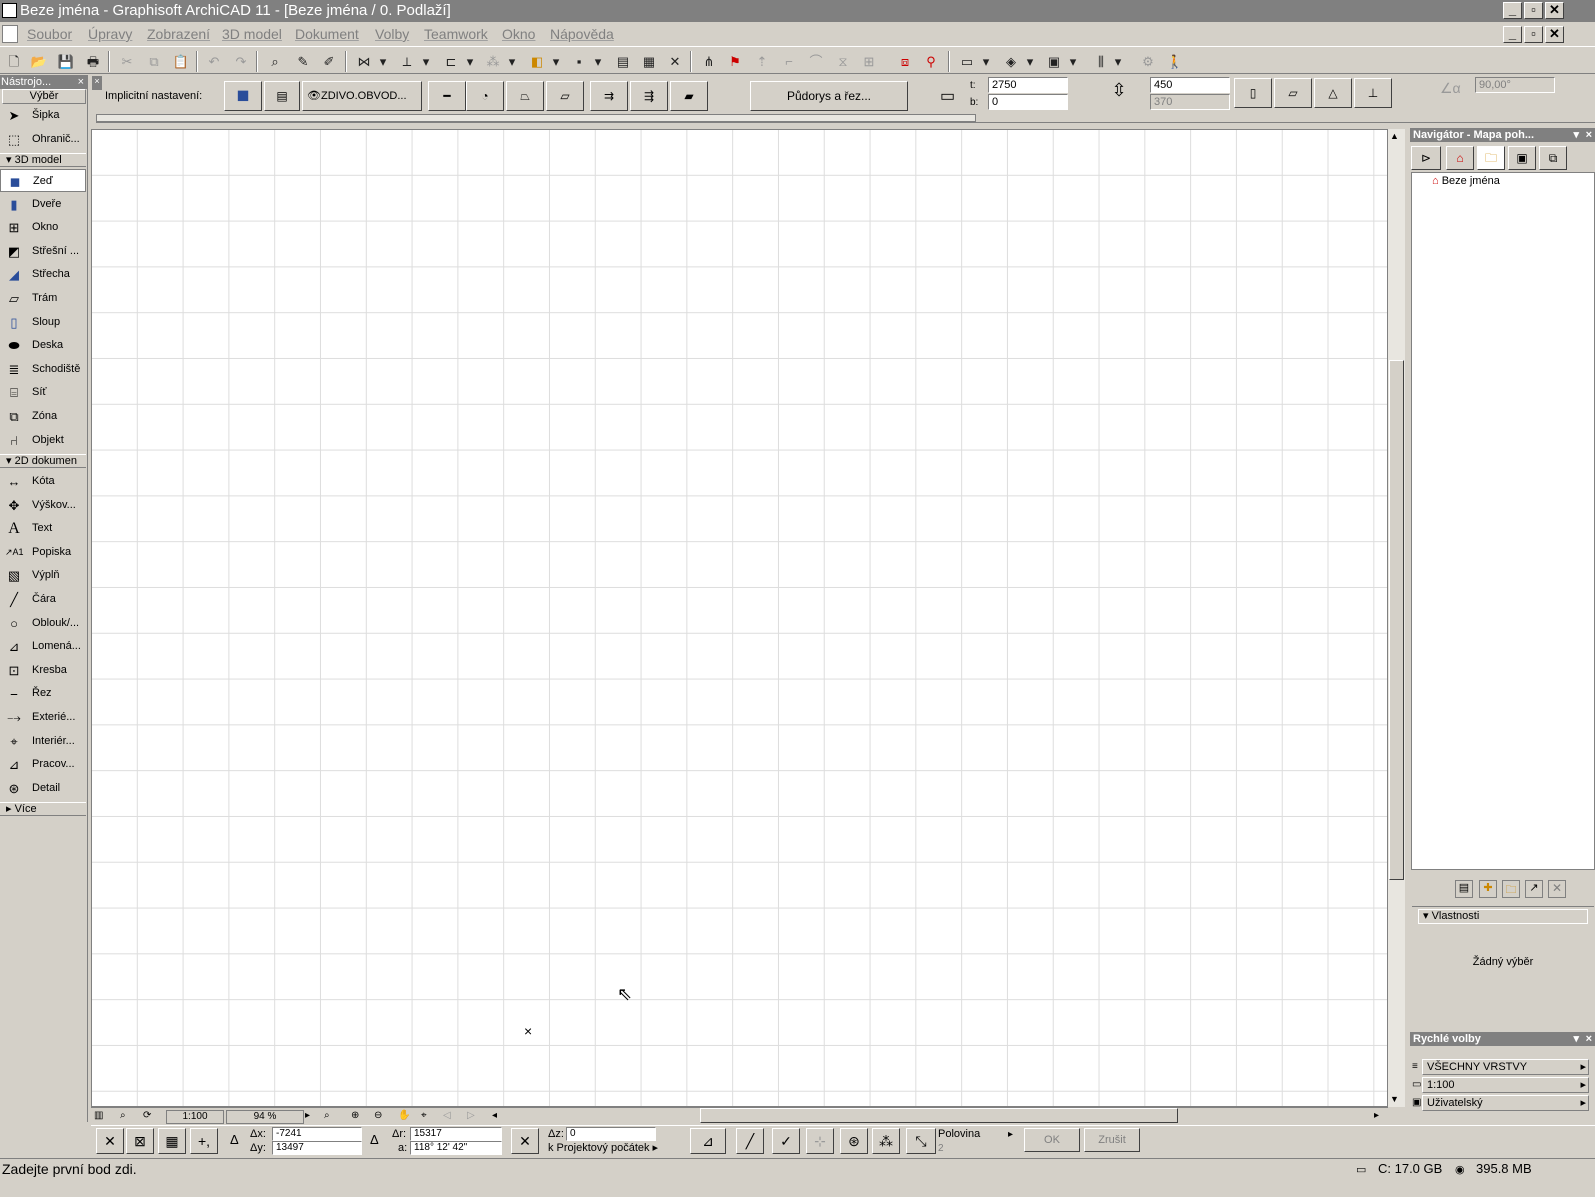 The width and height of the screenshot is (1595, 1197). I want to click on layer-button: ▤, so click(282, 96).